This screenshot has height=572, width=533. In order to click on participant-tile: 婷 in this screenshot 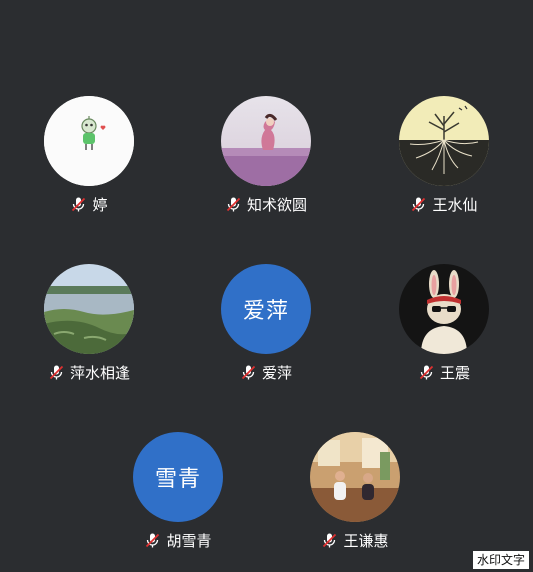, I will do `click(89, 166)`.